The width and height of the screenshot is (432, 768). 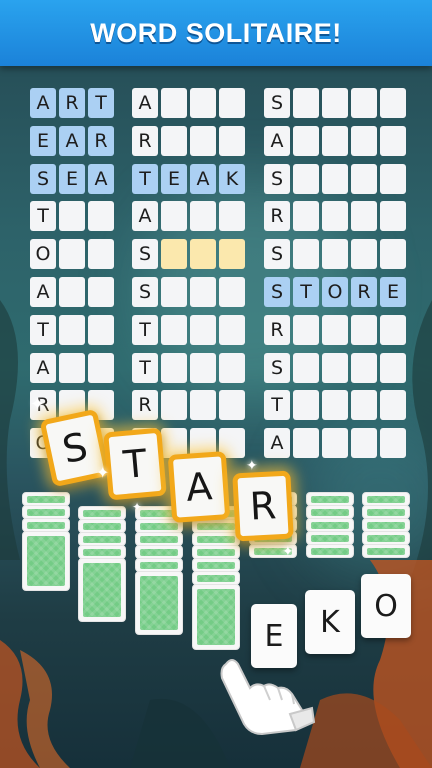 I want to click on board-letter-cell: E, so click(x=72, y=178).